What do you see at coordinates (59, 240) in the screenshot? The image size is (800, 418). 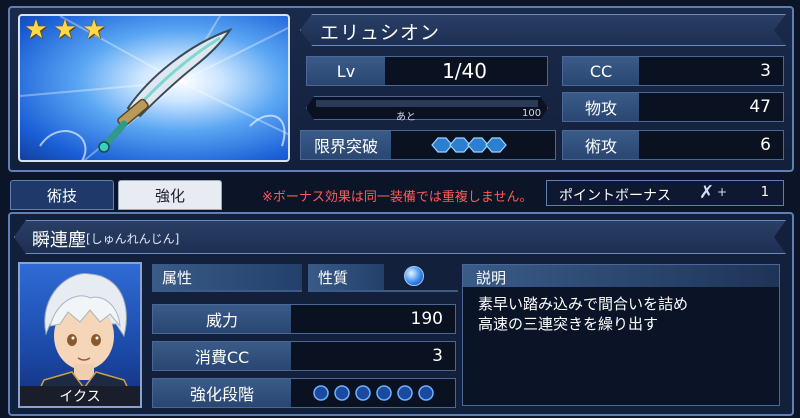 I see `skill-name: 瞬連塵` at bounding box center [59, 240].